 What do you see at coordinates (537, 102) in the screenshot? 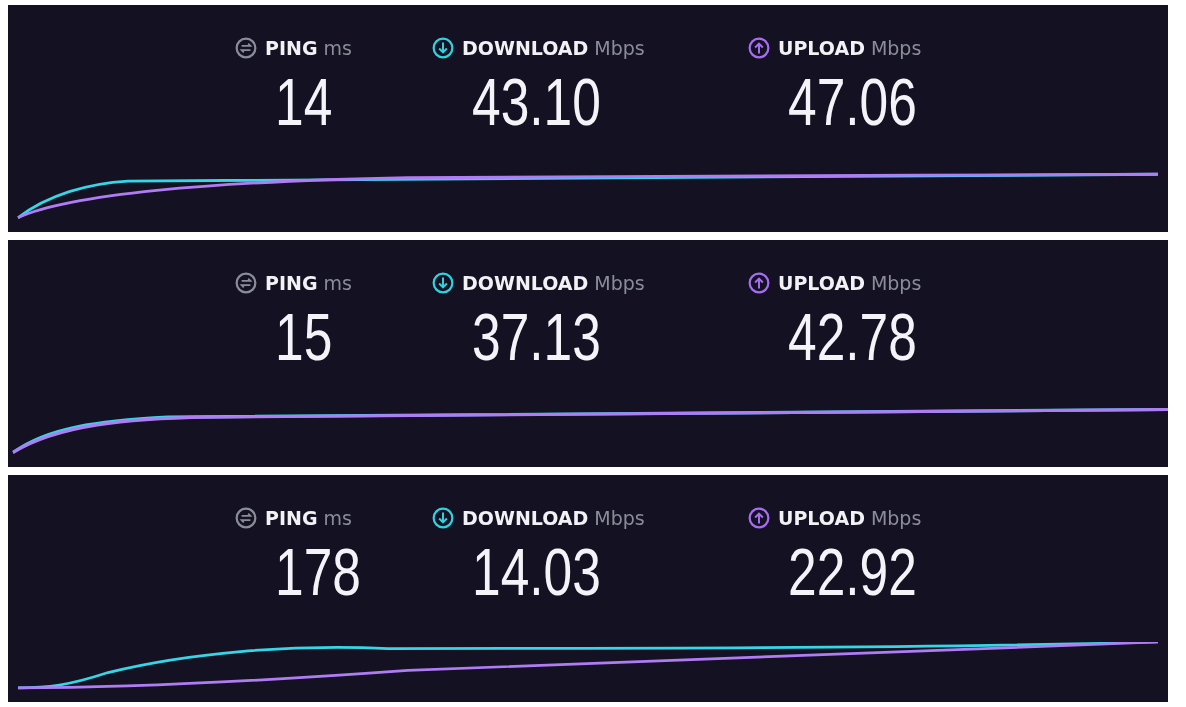
I see `metric-value: 43.10` at bounding box center [537, 102].